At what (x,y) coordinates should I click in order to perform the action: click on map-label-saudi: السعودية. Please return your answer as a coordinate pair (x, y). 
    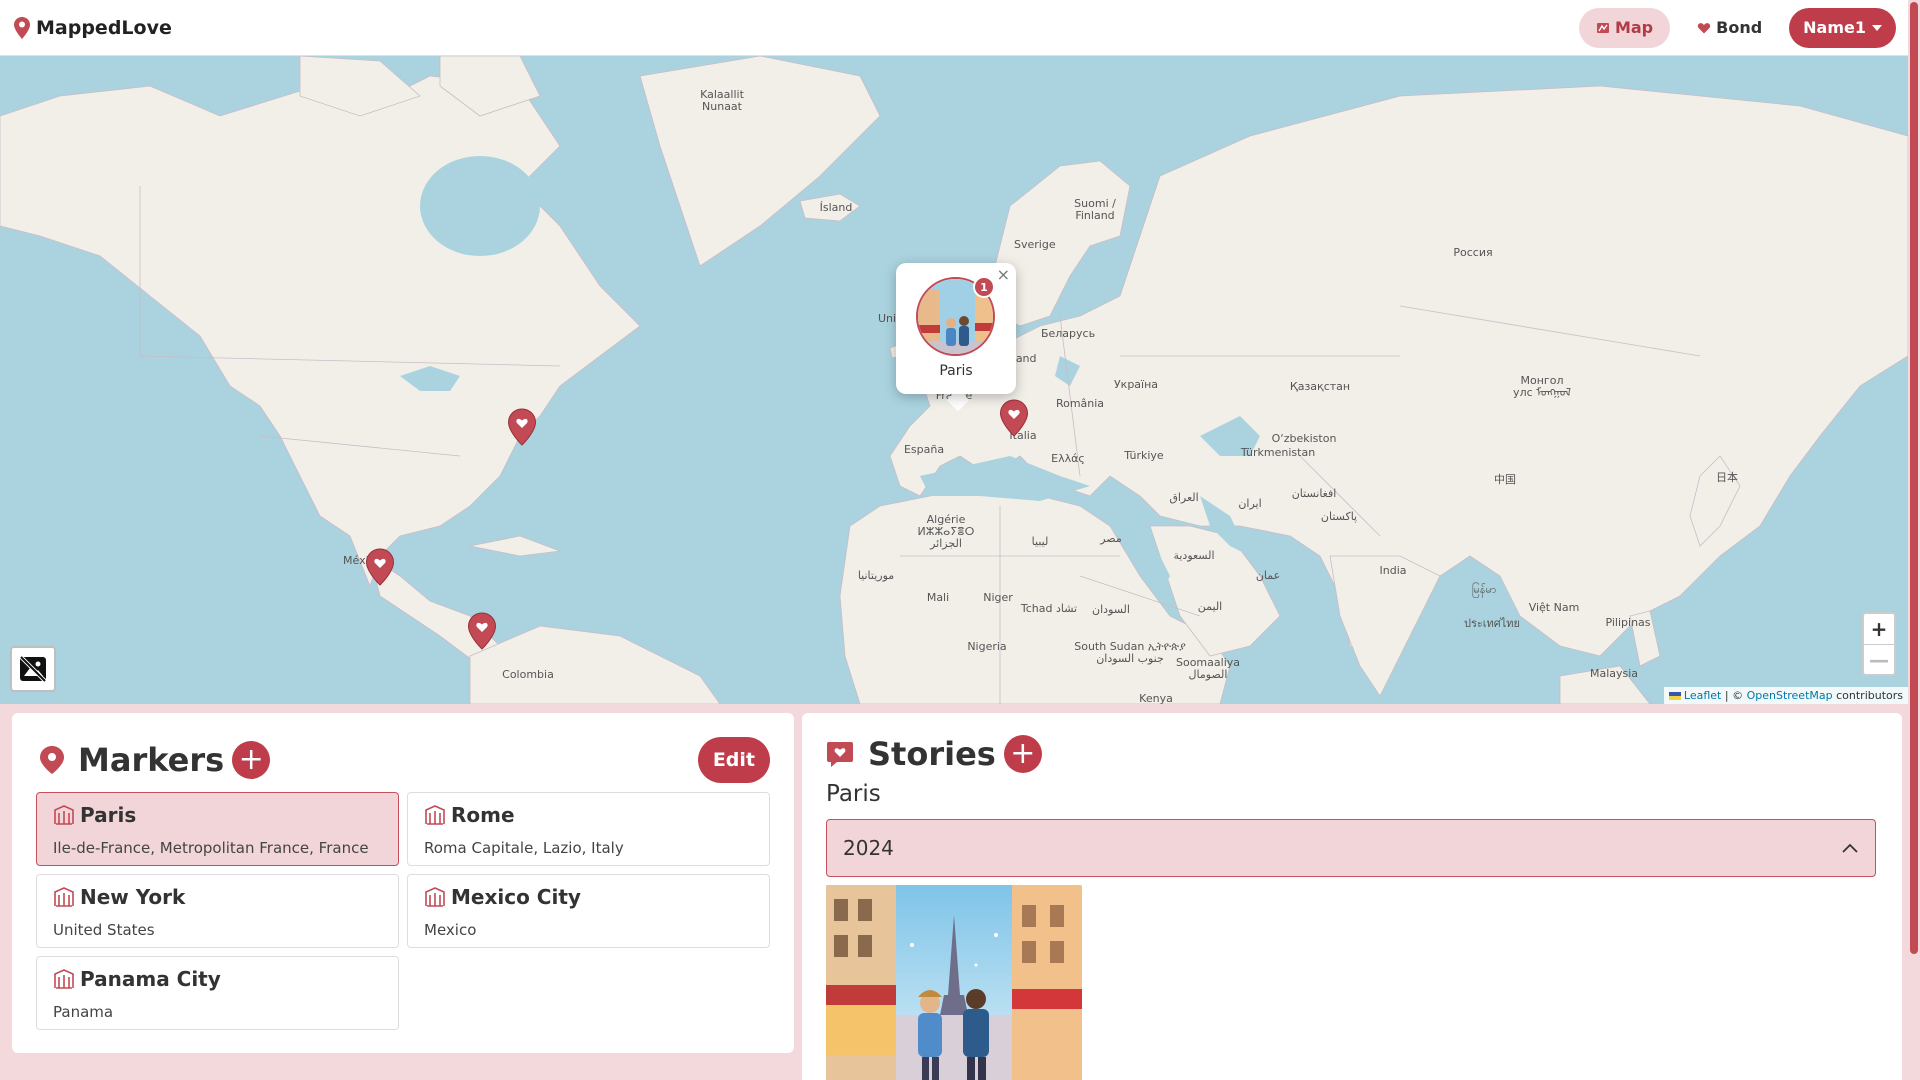
    Looking at the image, I should click on (1194, 555).